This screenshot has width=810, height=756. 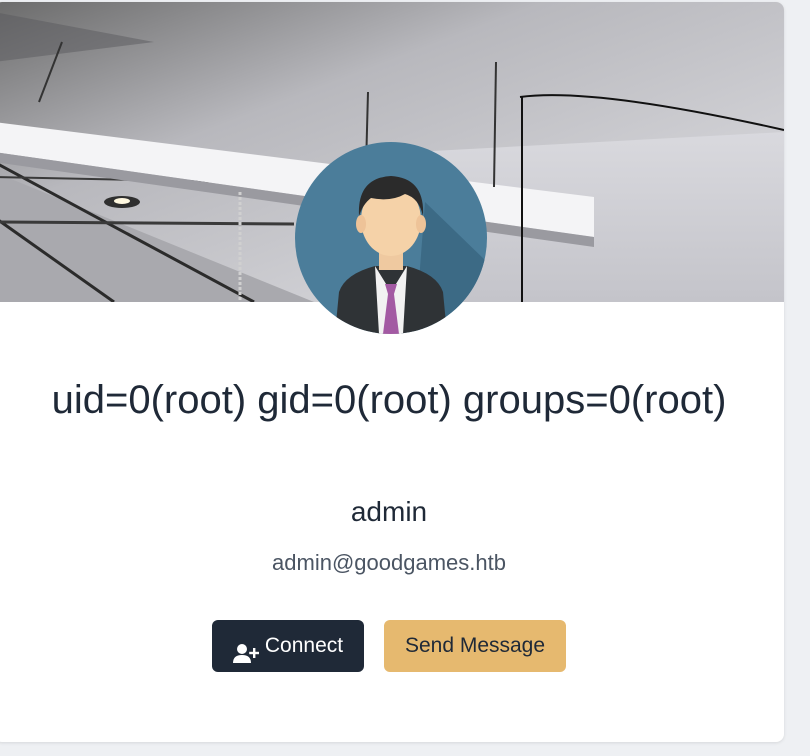 I want to click on connect-button: Connect, so click(x=288, y=646).